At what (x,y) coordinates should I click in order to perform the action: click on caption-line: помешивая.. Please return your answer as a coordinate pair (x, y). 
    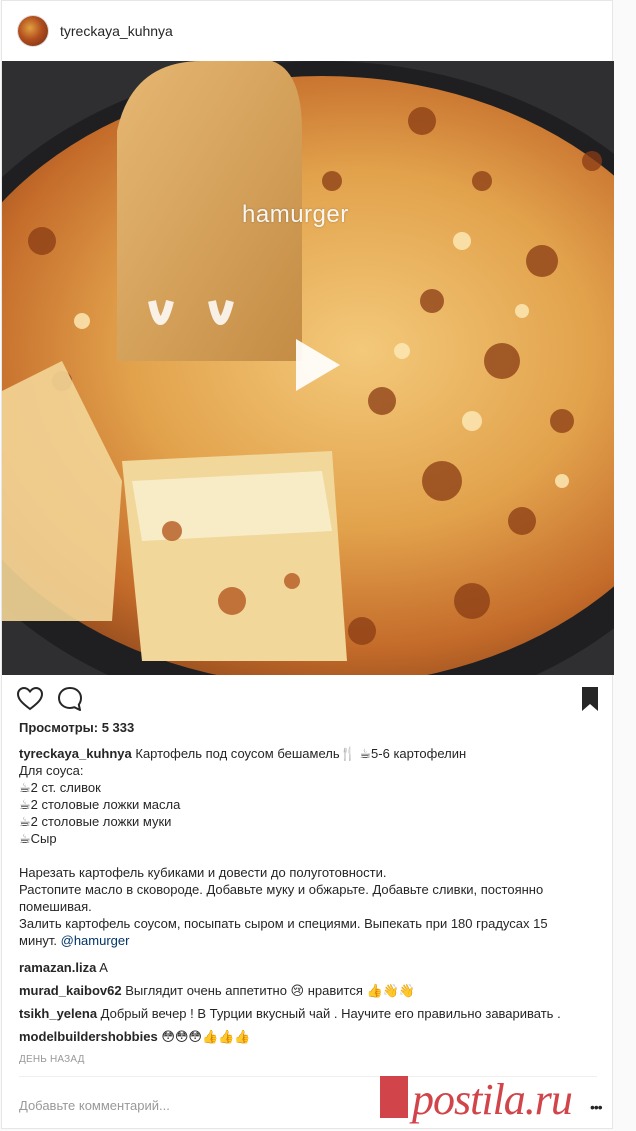
    Looking at the image, I should click on (55, 906).